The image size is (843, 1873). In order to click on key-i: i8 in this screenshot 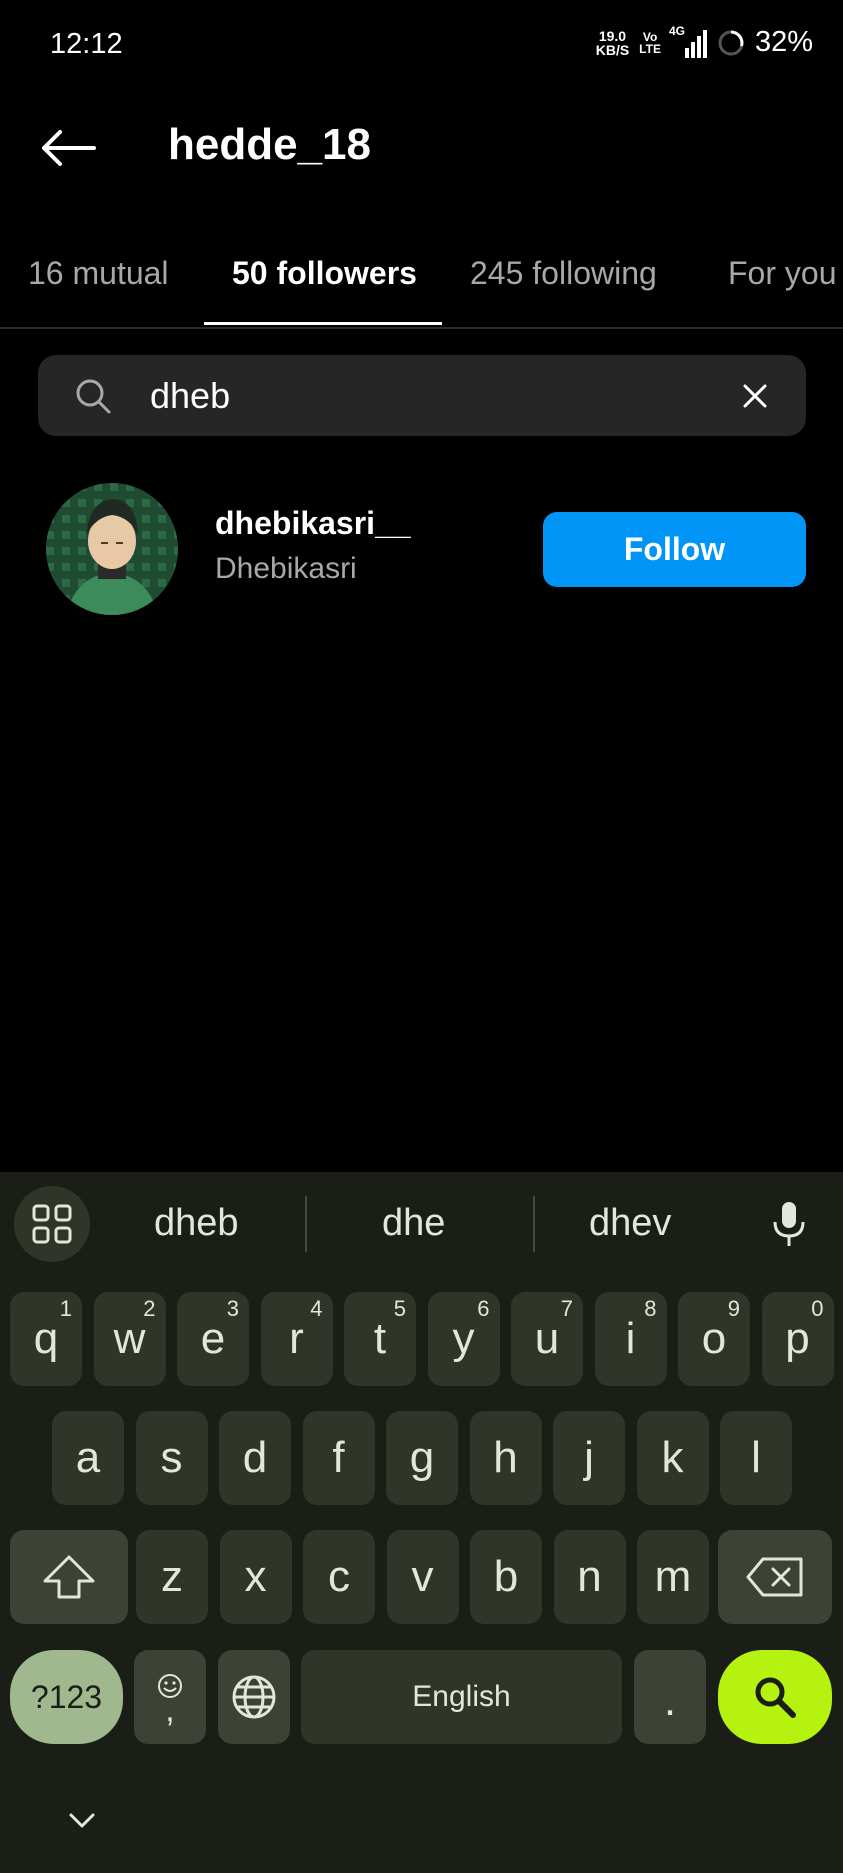, I will do `click(630, 1339)`.